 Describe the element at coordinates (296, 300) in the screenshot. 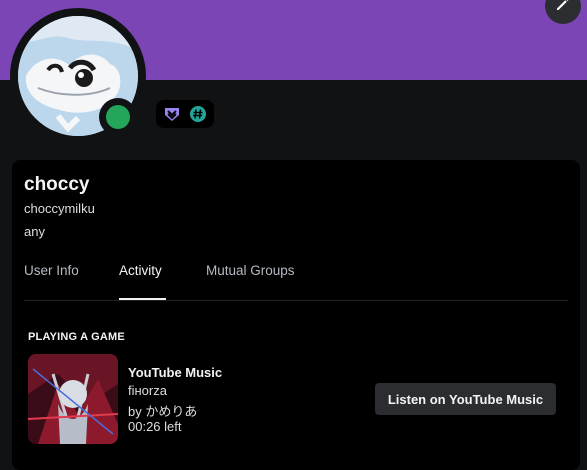

I see `tabs-divider` at that location.